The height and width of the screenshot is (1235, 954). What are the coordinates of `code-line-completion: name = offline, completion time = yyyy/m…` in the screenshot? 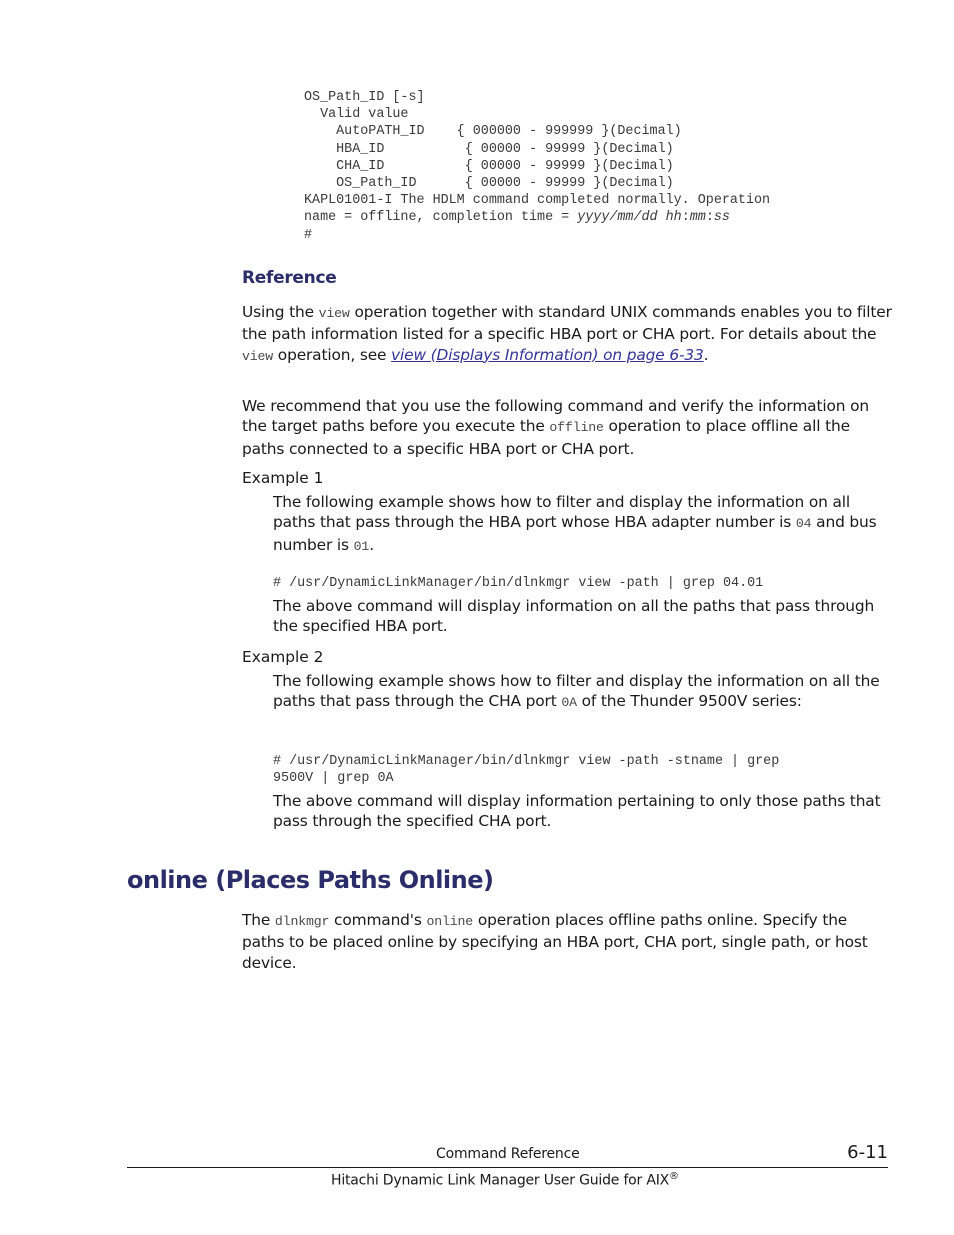 It's located at (517, 218).